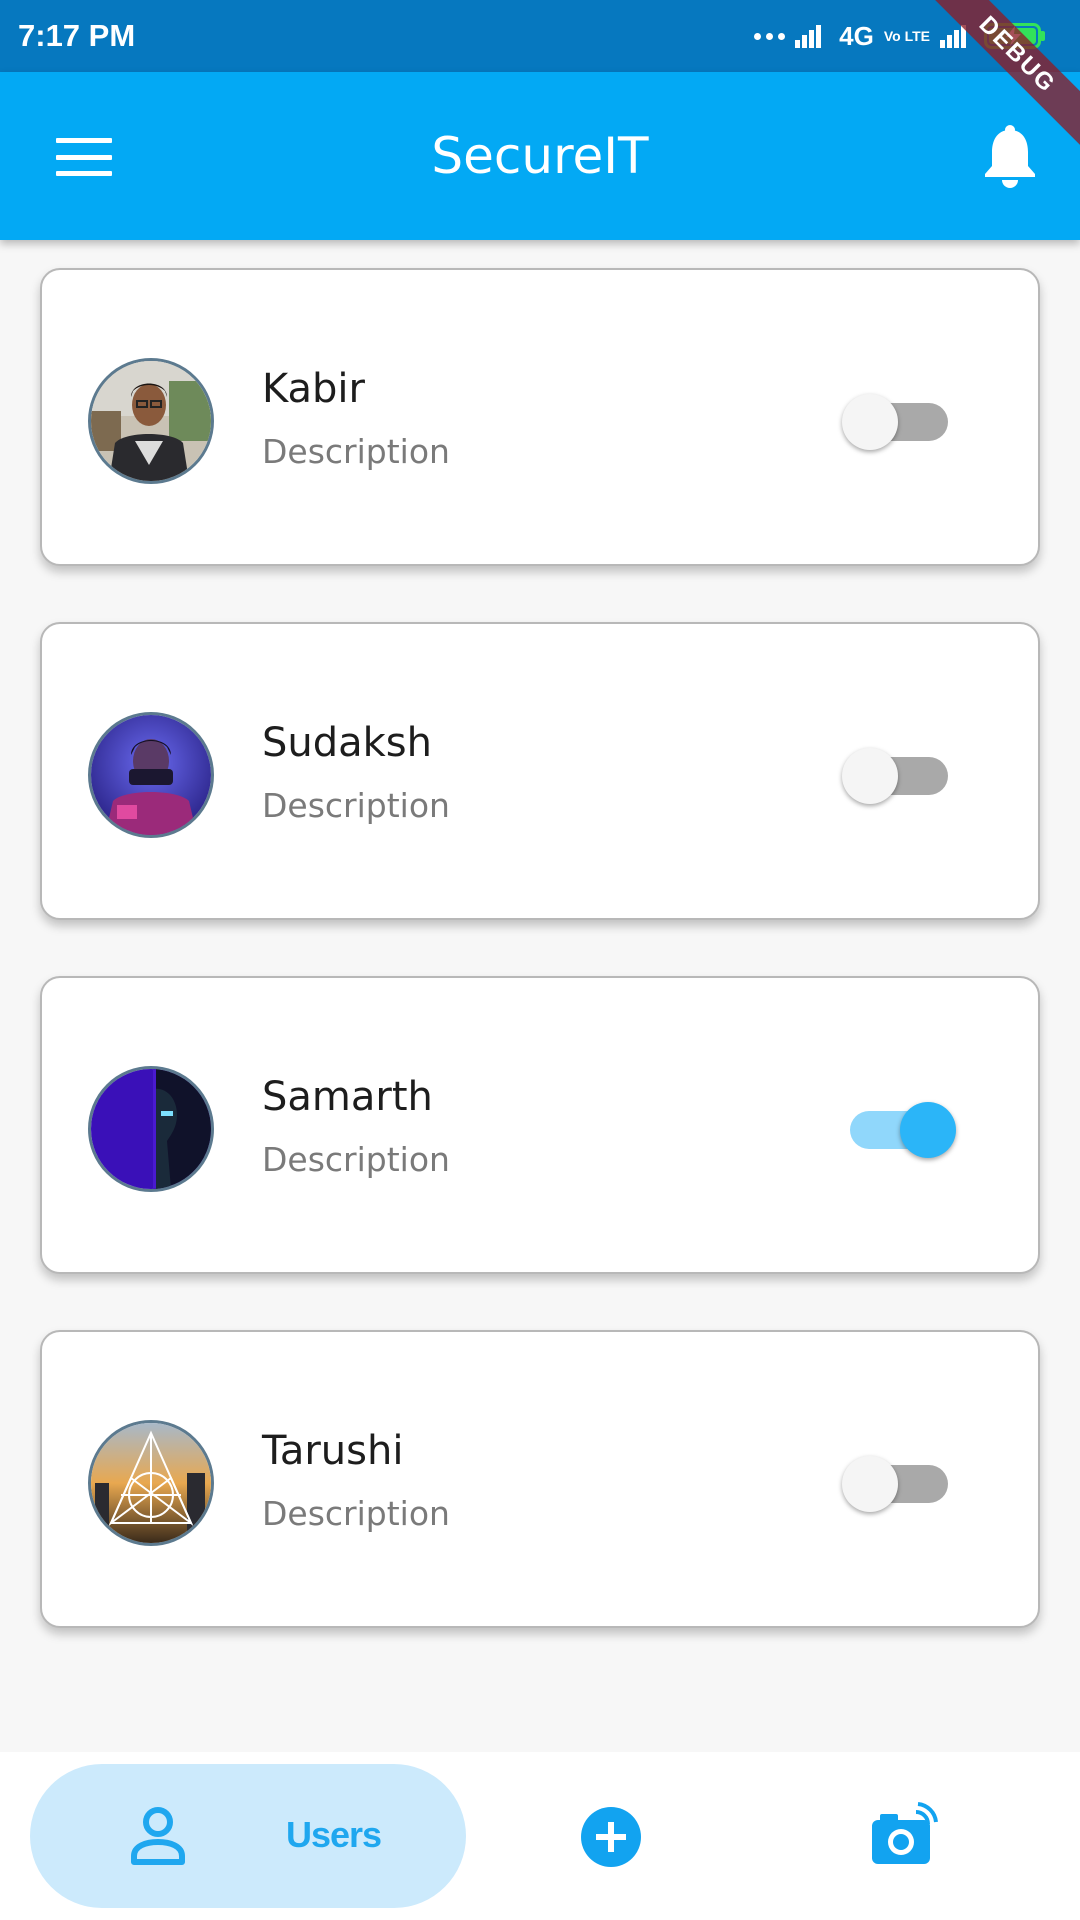 The width and height of the screenshot is (1080, 1920). I want to click on person-icon, so click(158, 1836).